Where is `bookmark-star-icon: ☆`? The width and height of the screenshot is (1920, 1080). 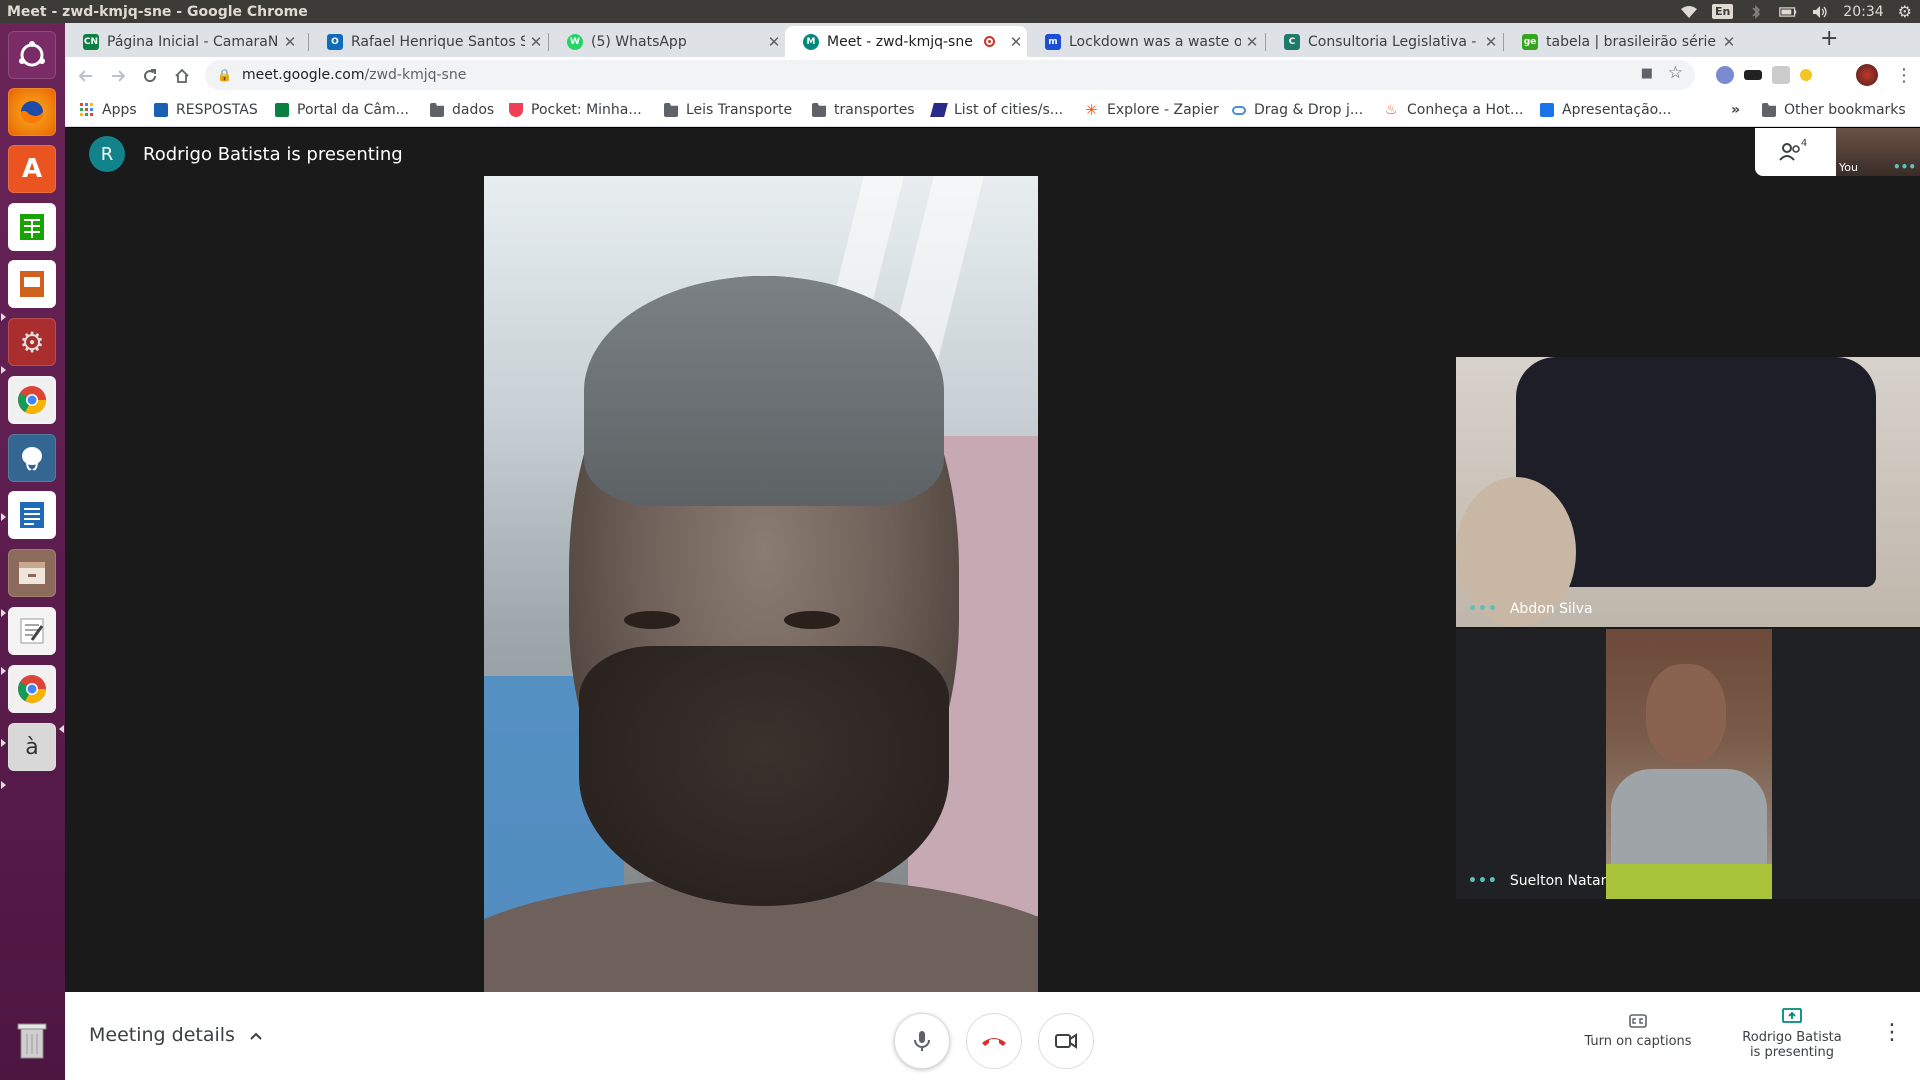
bookmark-star-icon: ☆ is located at coordinates (1675, 73).